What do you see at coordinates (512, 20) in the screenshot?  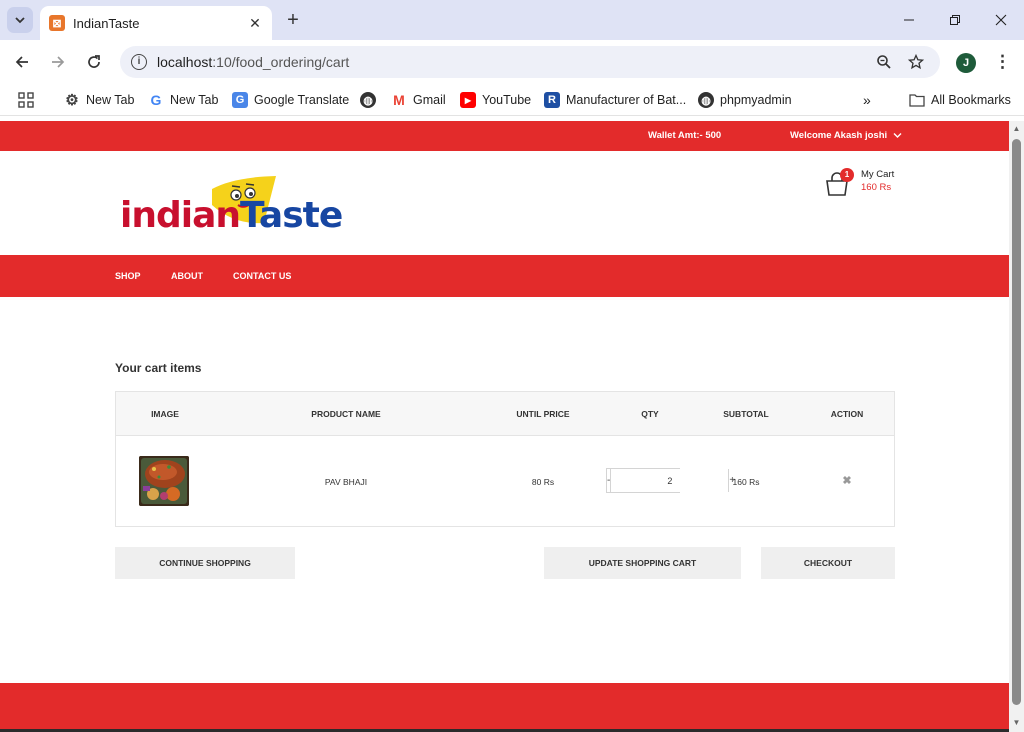 I see `browser-tabstrip: ⊠ IndianTaste ✕ +` at bounding box center [512, 20].